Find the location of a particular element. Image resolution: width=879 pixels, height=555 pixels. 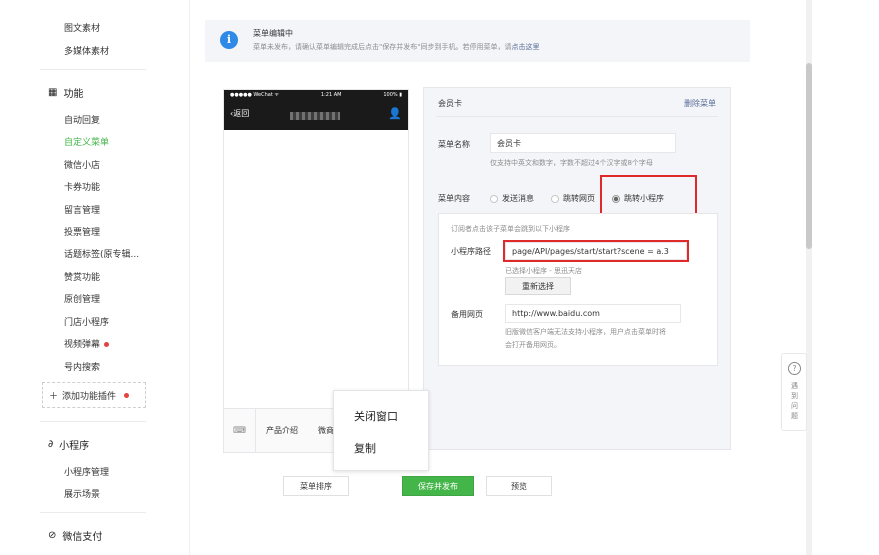

notice-link: 点击这里 is located at coordinates (525, 47).